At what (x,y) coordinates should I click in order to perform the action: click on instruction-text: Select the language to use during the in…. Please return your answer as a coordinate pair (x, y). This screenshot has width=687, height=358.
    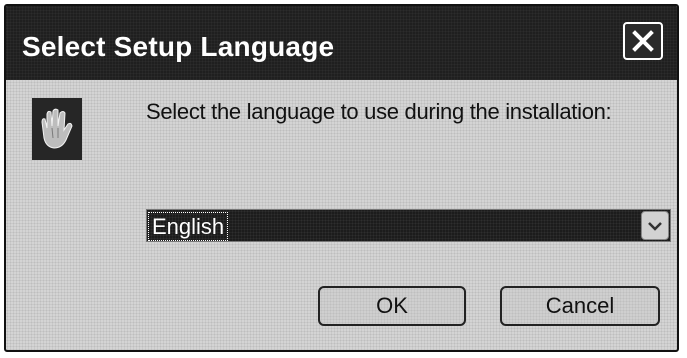
    Looking at the image, I should click on (379, 111).